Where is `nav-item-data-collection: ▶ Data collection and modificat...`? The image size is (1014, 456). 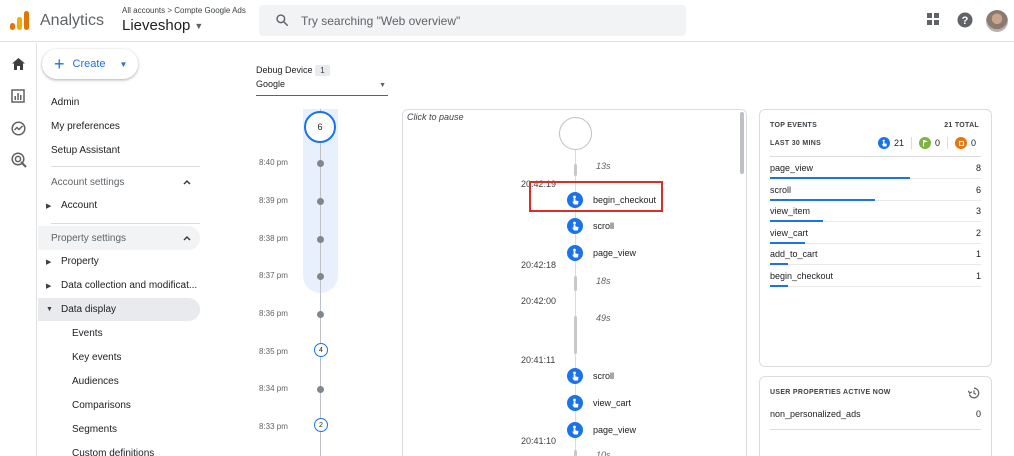
nav-item-data-collection: ▶ Data collection and modificat... is located at coordinates (119, 285).